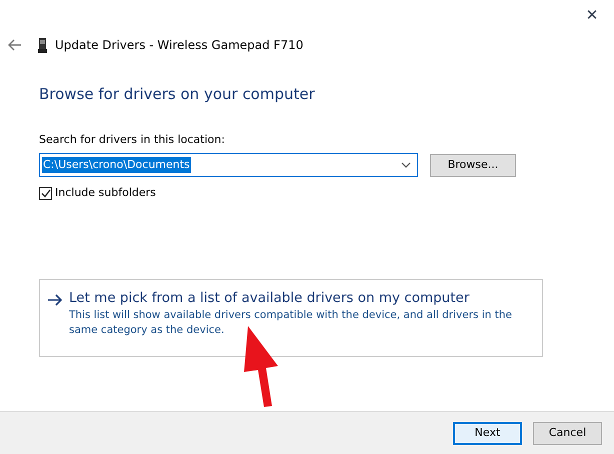 This screenshot has height=454, width=614. I want to click on close-button: ✕, so click(592, 15).